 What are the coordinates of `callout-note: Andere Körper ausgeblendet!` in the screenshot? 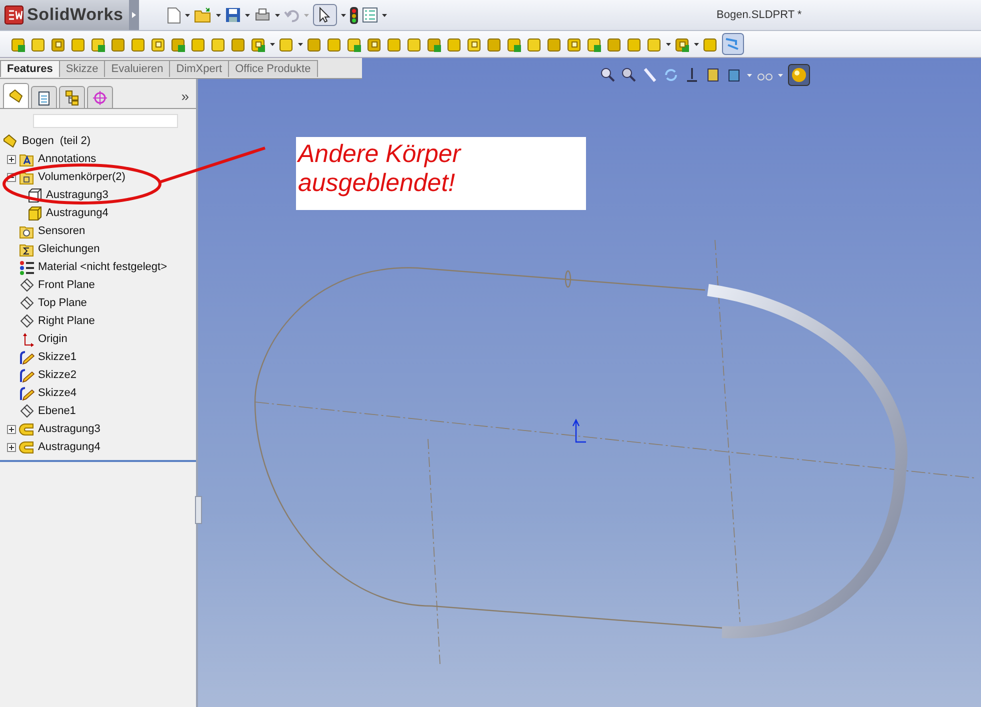 It's located at (441, 173).